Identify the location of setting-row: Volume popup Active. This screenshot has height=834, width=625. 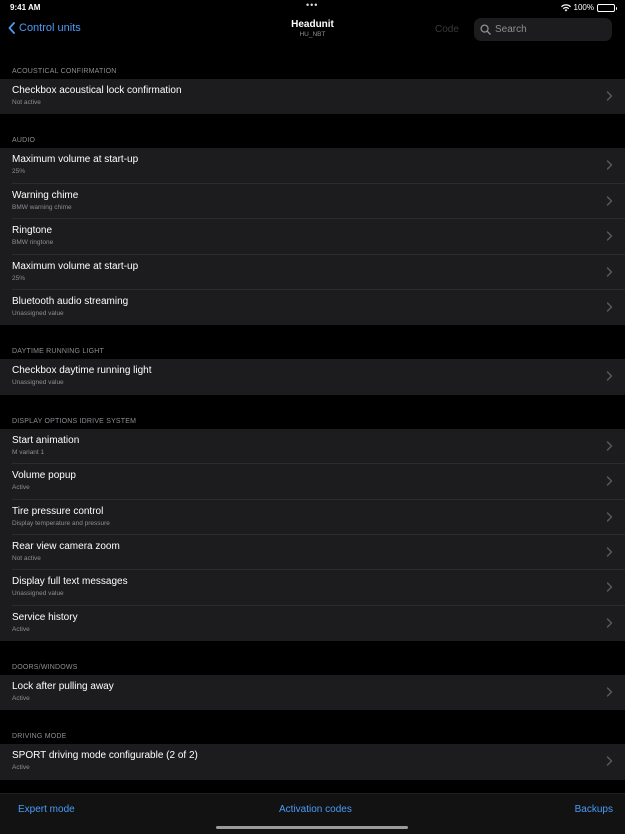
(312, 482).